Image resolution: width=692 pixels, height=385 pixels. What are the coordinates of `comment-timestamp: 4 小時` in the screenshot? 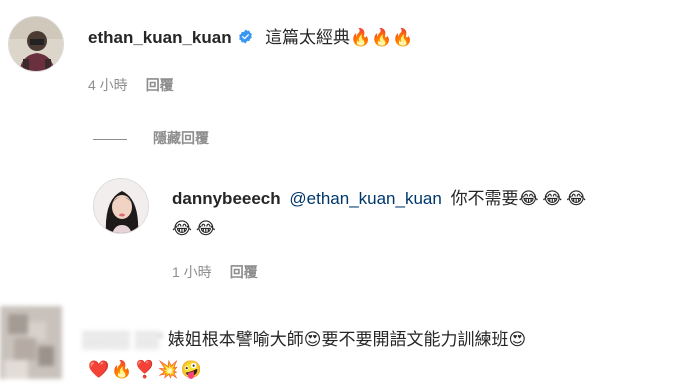 It's located at (108, 85).